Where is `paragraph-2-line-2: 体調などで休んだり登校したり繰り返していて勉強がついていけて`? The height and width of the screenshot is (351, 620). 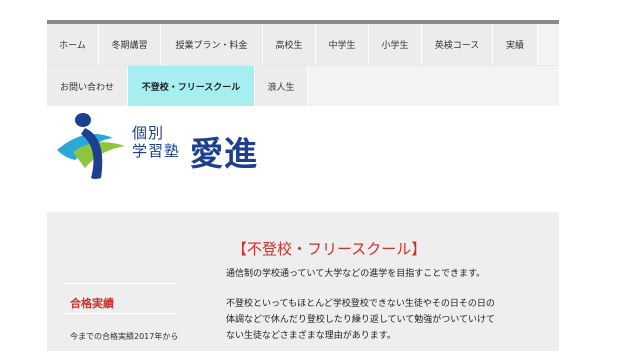
paragraph-2-line-2: 体調などで休んだり登校したり繰り返していて勉強がついていけて is located at coordinates (361, 320).